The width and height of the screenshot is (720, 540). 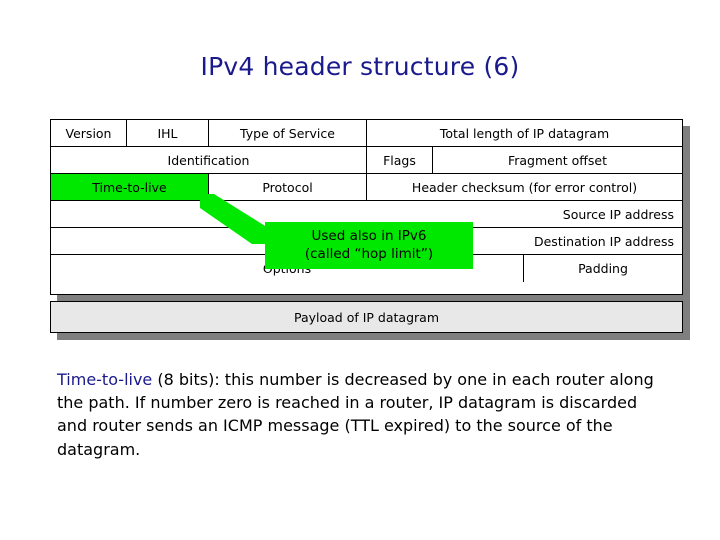 What do you see at coordinates (369, 253) in the screenshot?
I see `callout-line-2: (called “hop limit”)` at bounding box center [369, 253].